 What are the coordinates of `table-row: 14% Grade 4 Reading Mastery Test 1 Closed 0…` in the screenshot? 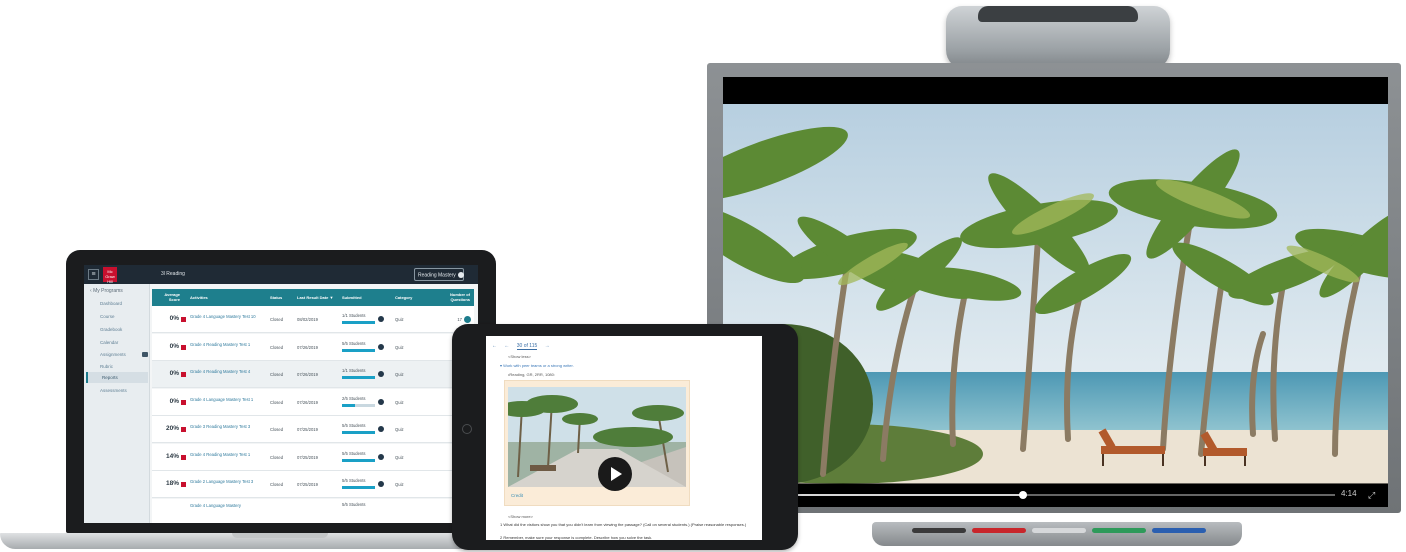 It's located at (313, 457).